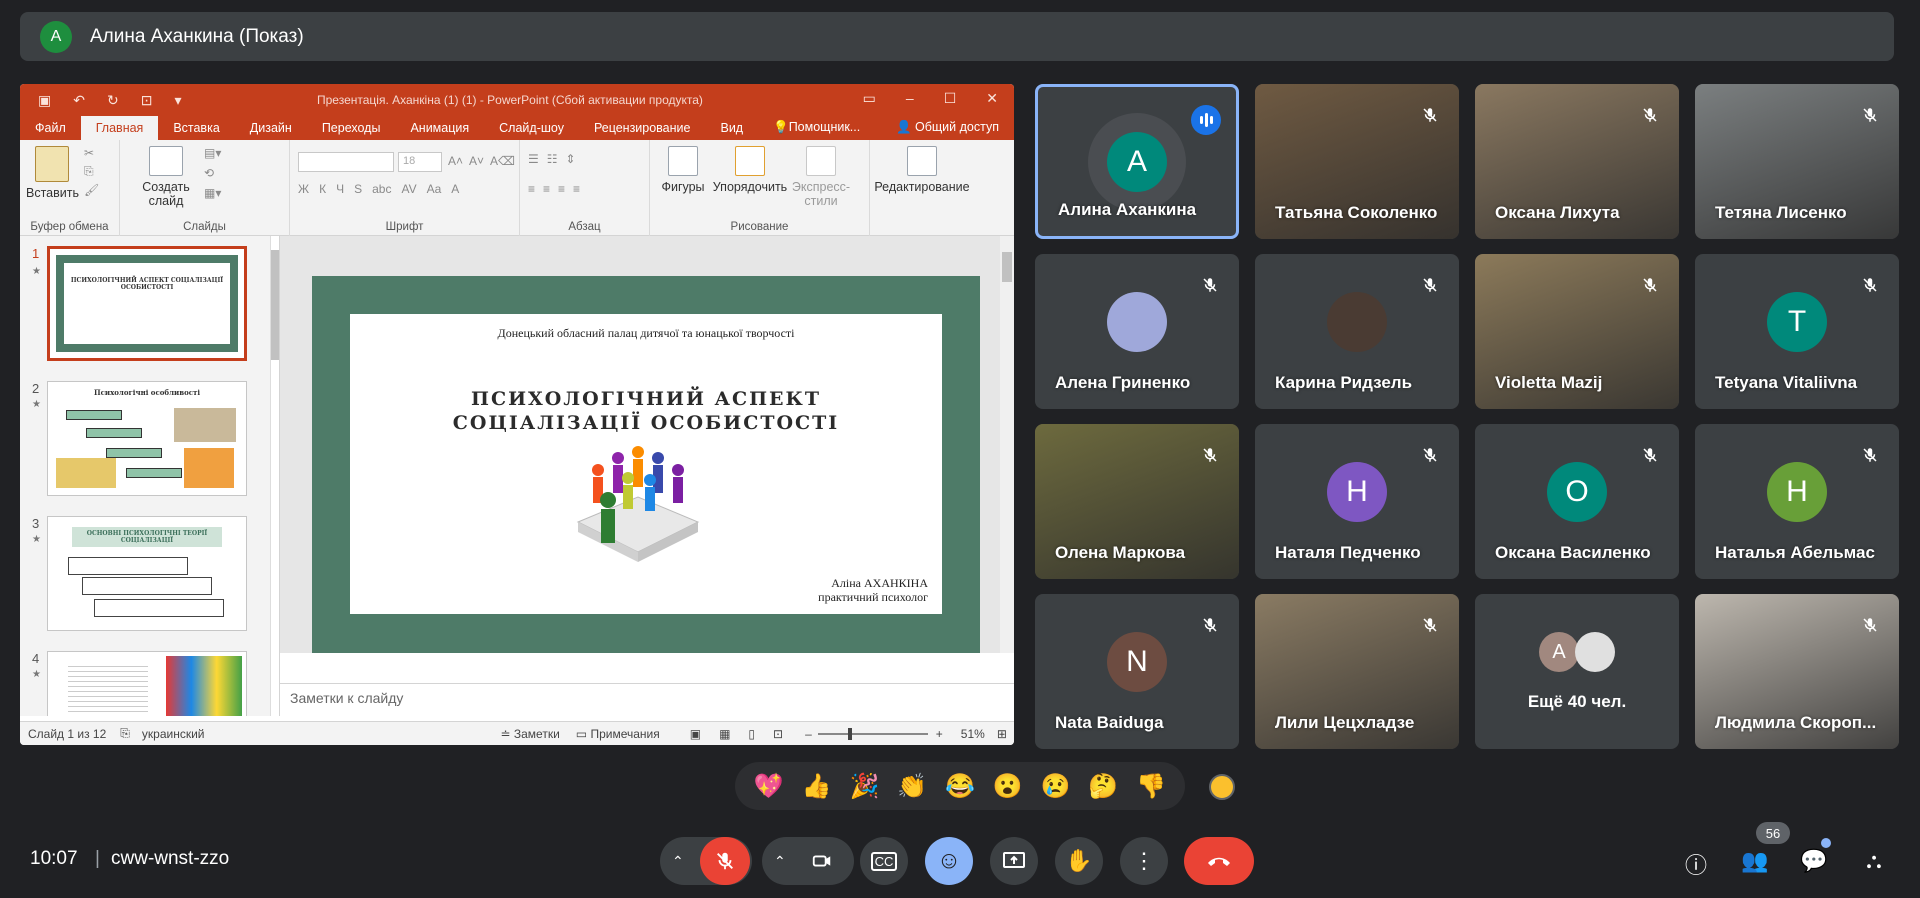  What do you see at coordinates (196, 130) in the screenshot?
I see `tab-insert: Вставка` at bounding box center [196, 130].